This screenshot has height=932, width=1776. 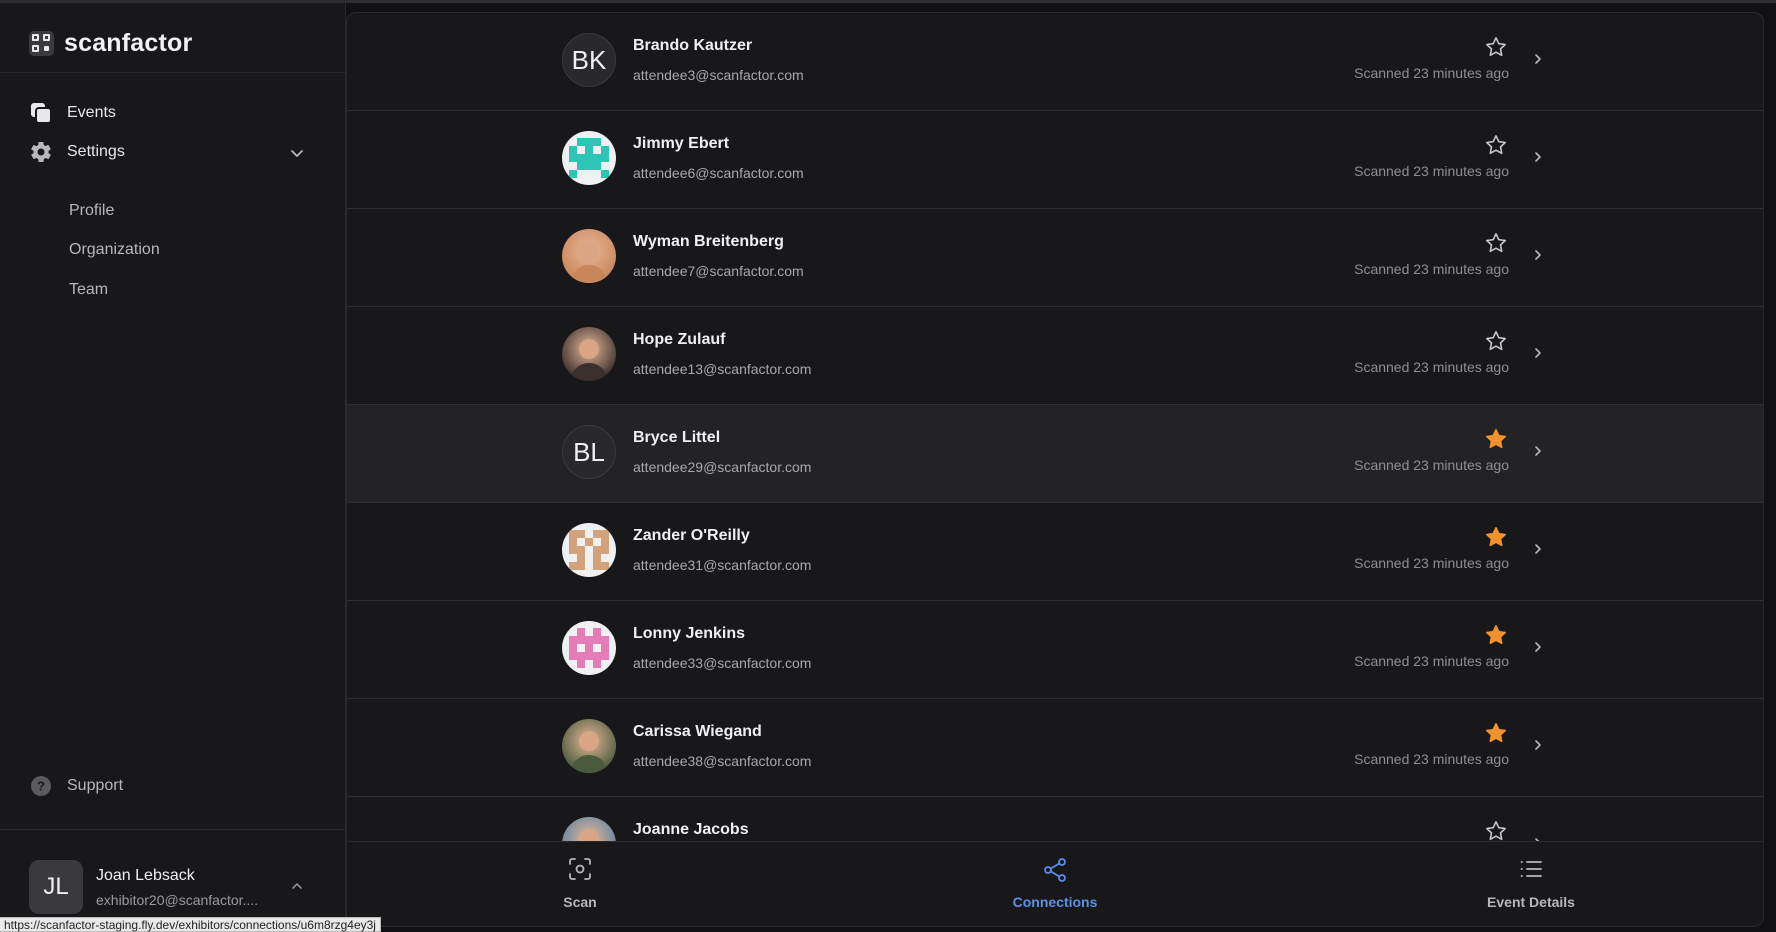 What do you see at coordinates (722, 761) in the screenshot?
I see `connection-email: attendee38@scanfactor.com` at bounding box center [722, 761].